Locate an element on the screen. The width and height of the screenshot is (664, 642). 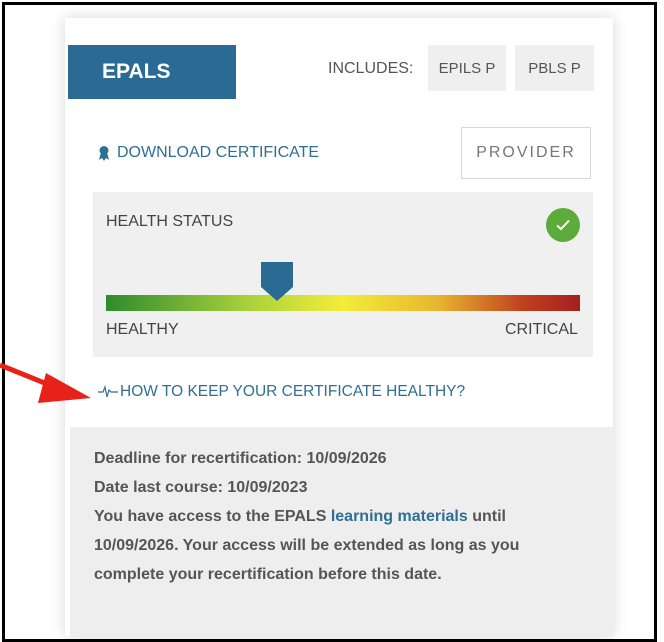
gauge-low-label: HEALTHY is located at coordinates (142, 329).